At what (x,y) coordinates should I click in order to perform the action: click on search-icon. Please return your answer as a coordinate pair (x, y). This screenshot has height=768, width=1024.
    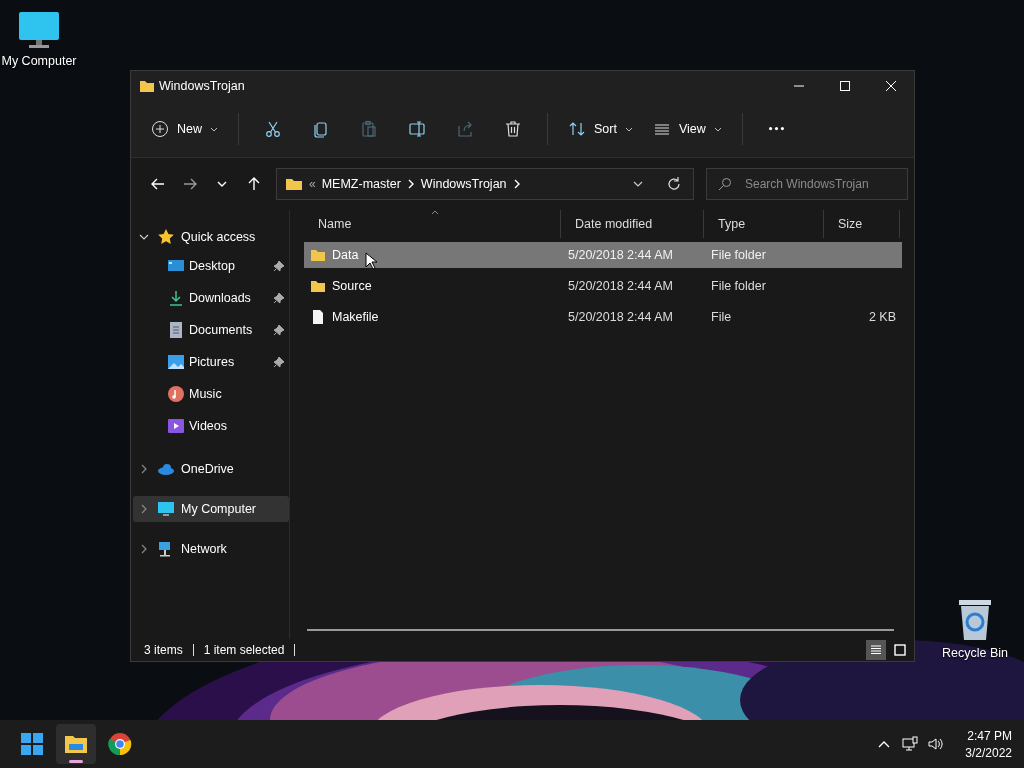
    Looking at the image, I should click on (725, 184).